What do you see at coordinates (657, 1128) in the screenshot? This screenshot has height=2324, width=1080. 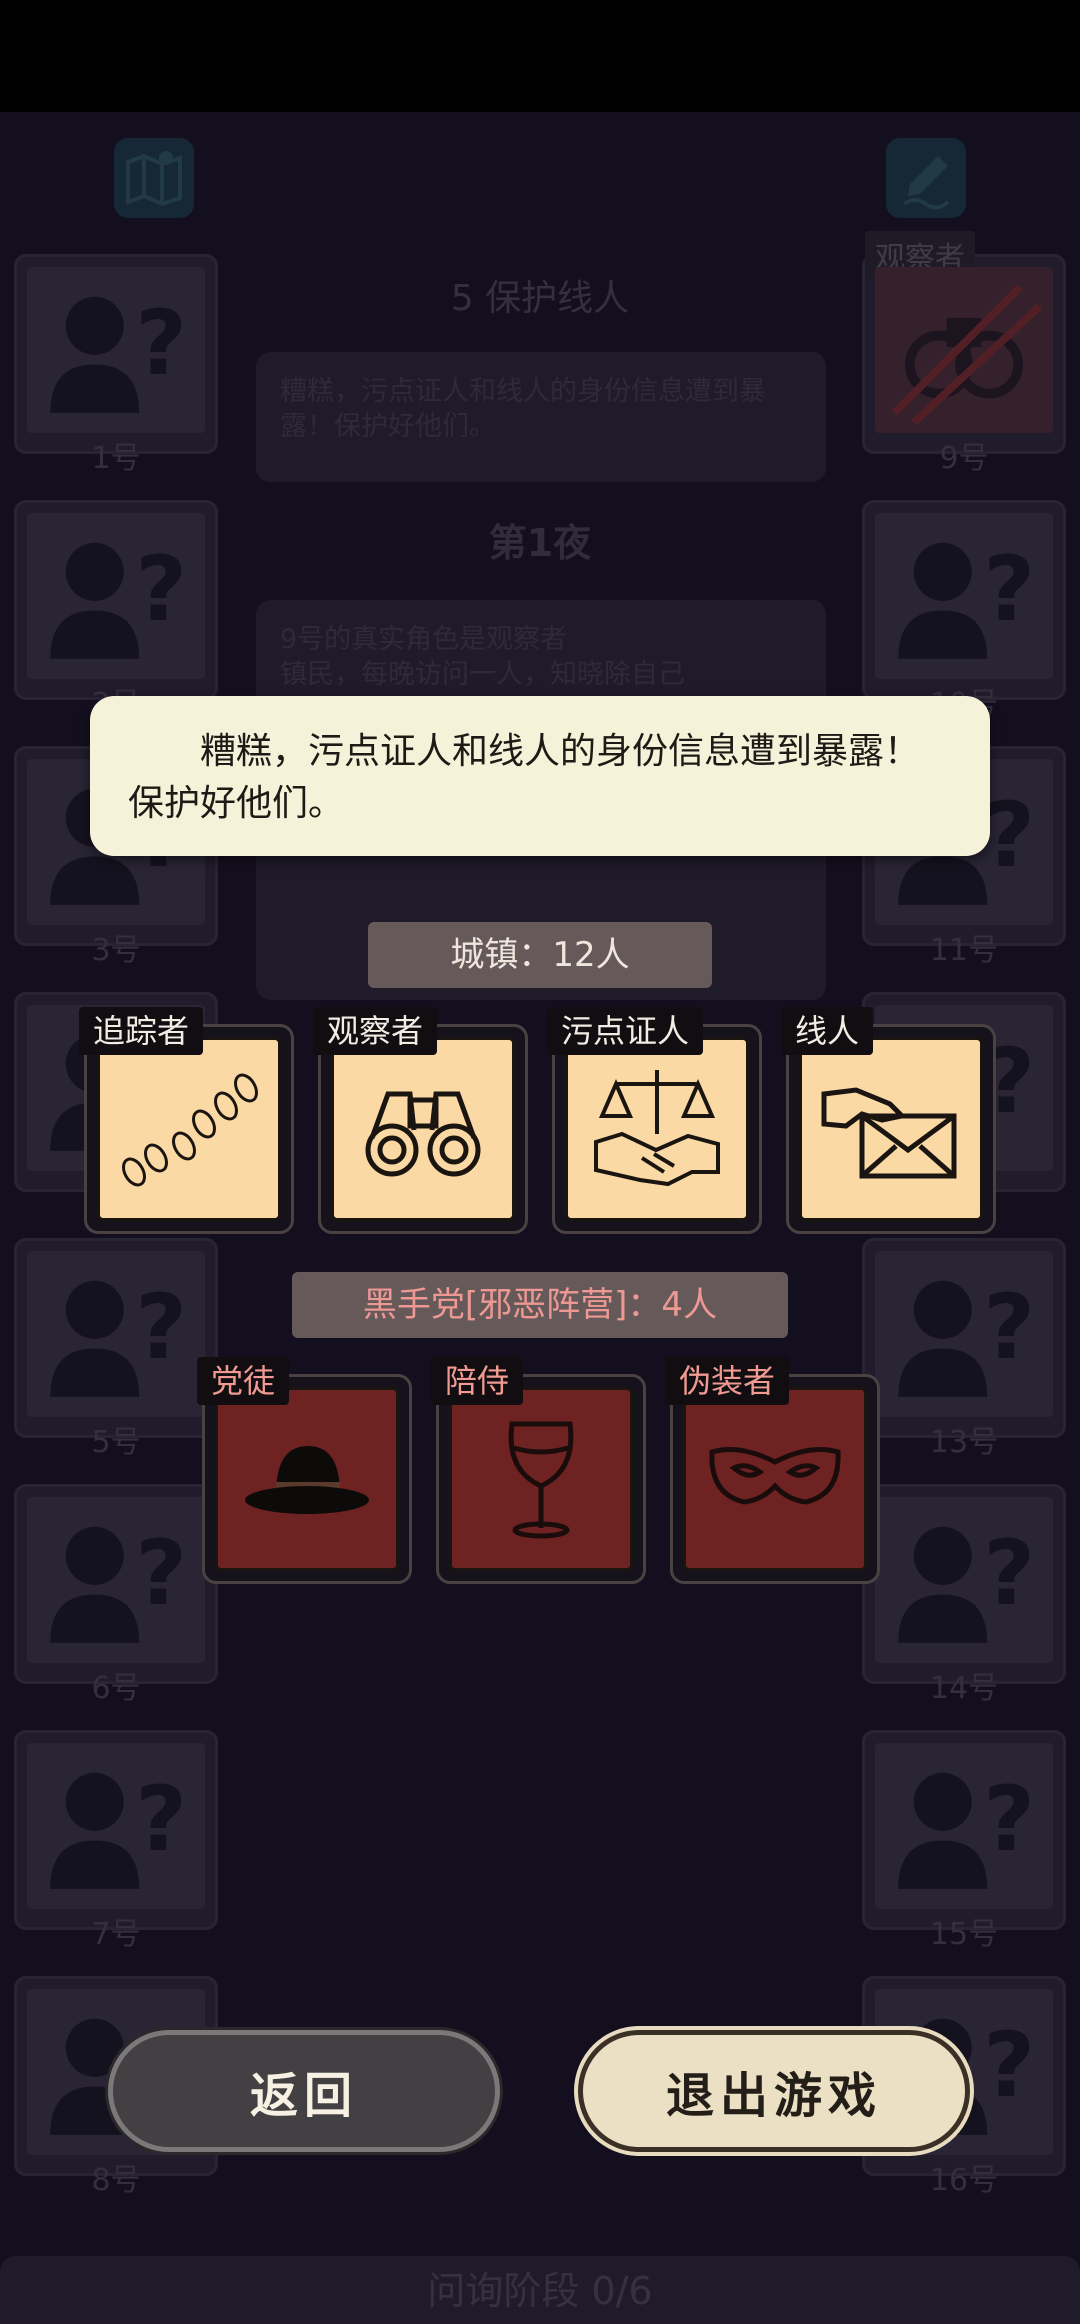 I see `scales-handshake-icon` at bounding box center [657, 1128].